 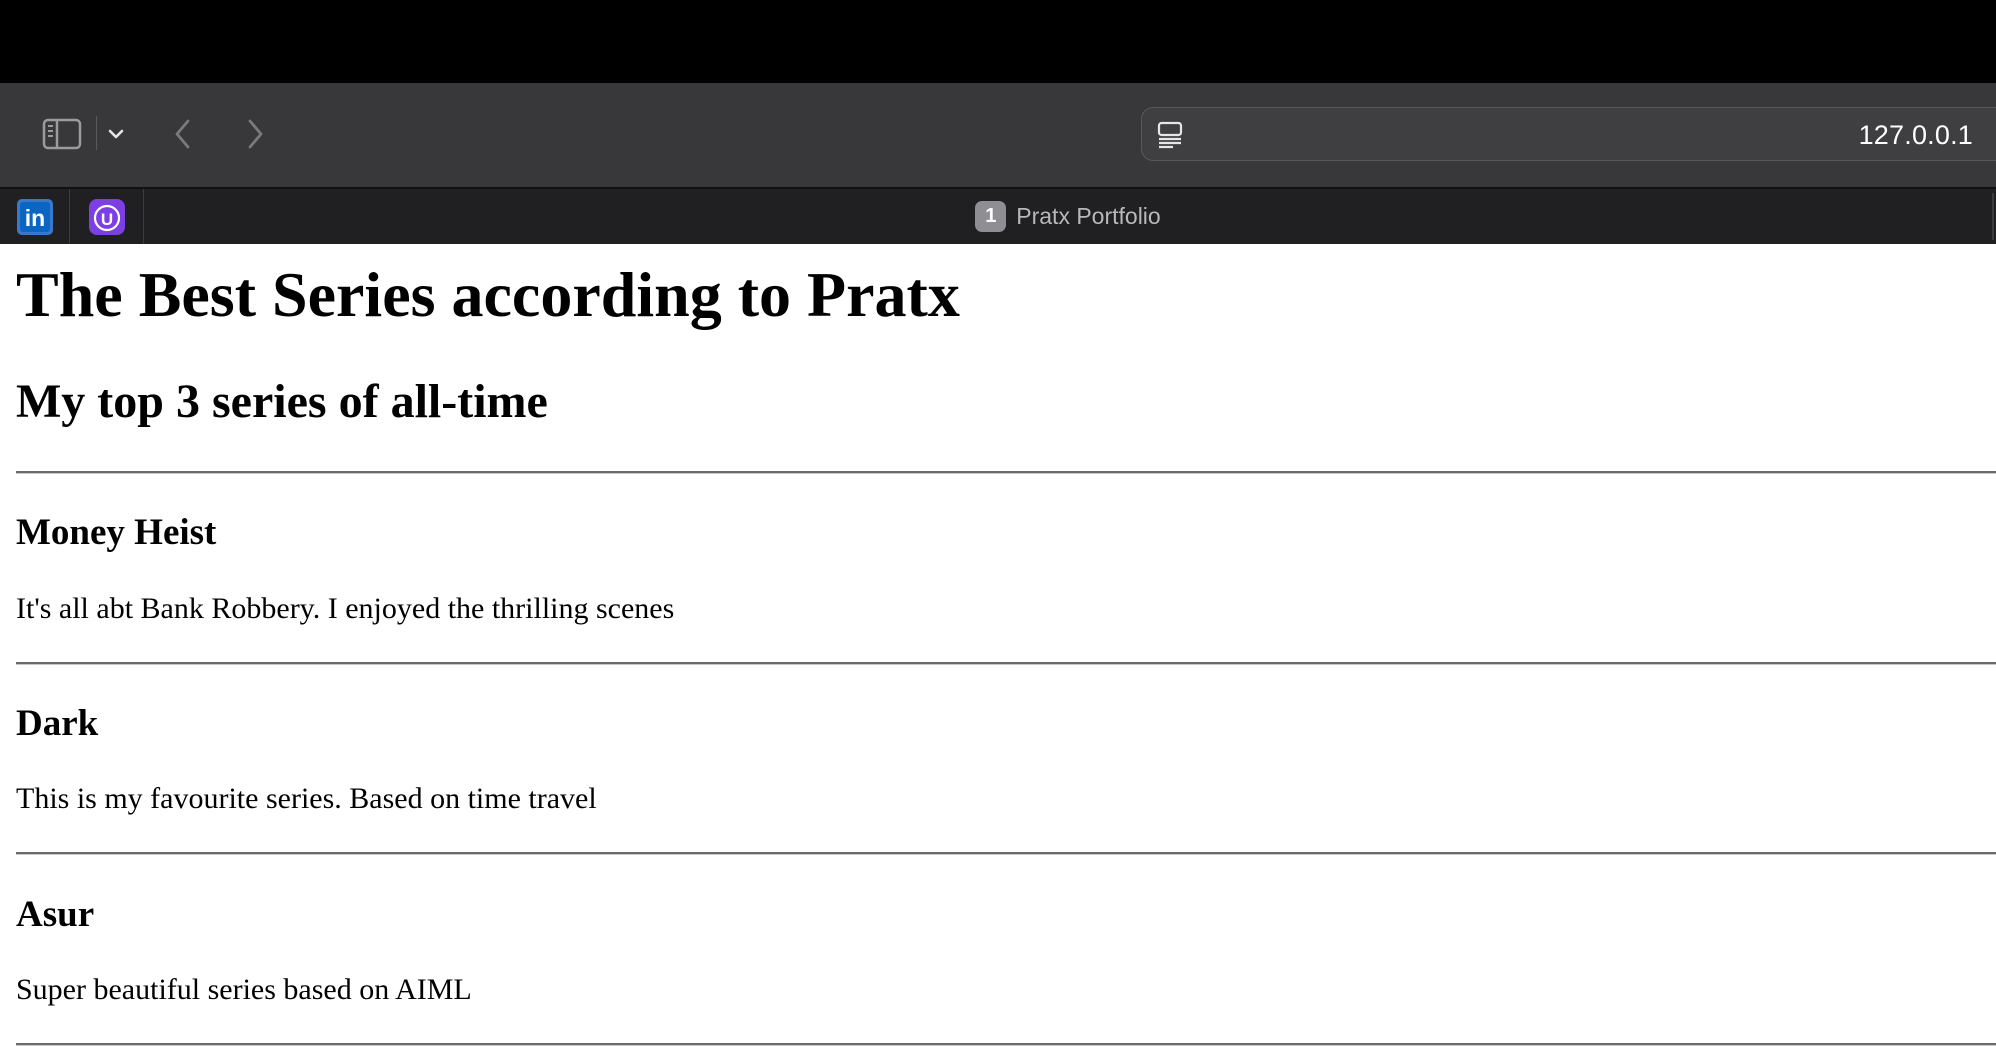 What do you see at coordinates (1568, 134) in the screenshot?
I see `address-bar: 127.0.0.1` at bounding box center [1568, 134].